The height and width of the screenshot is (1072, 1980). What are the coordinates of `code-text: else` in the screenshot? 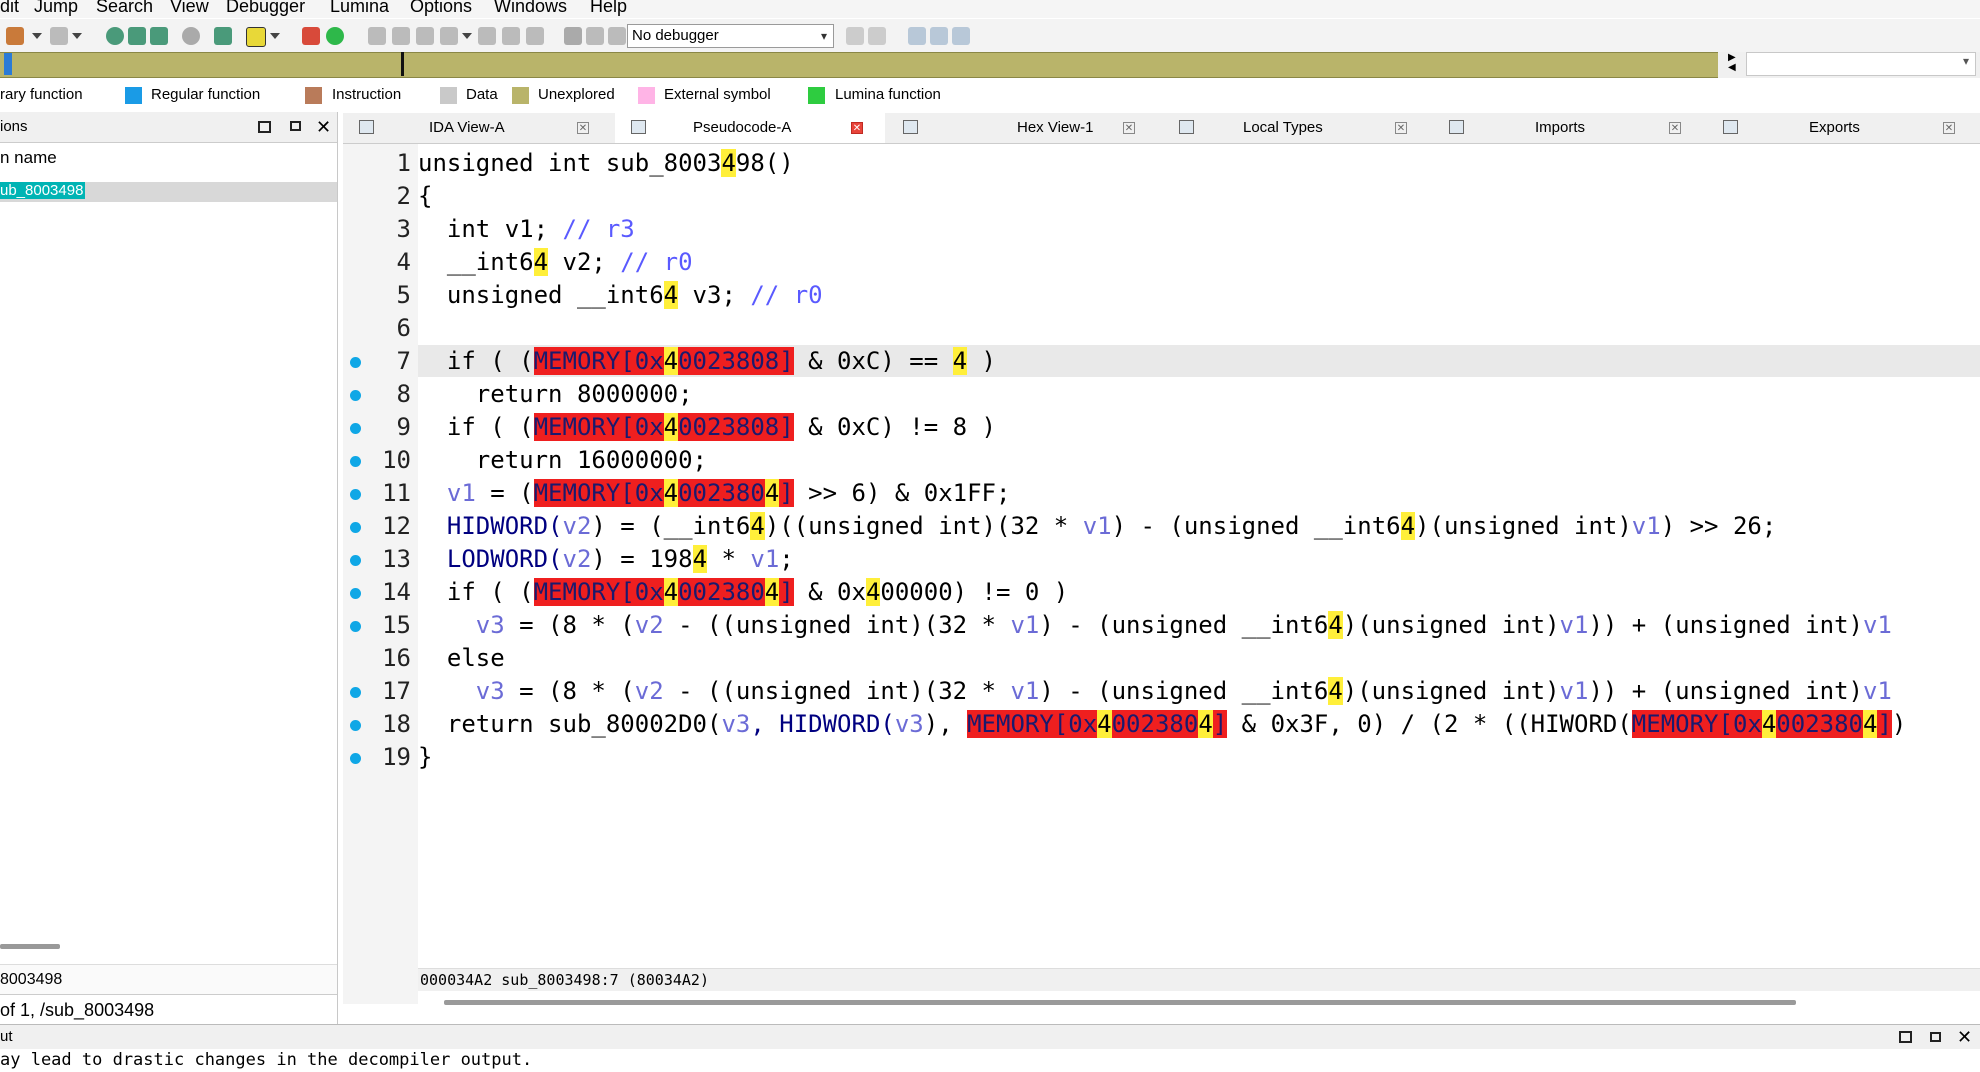 It's located at (461, 658).